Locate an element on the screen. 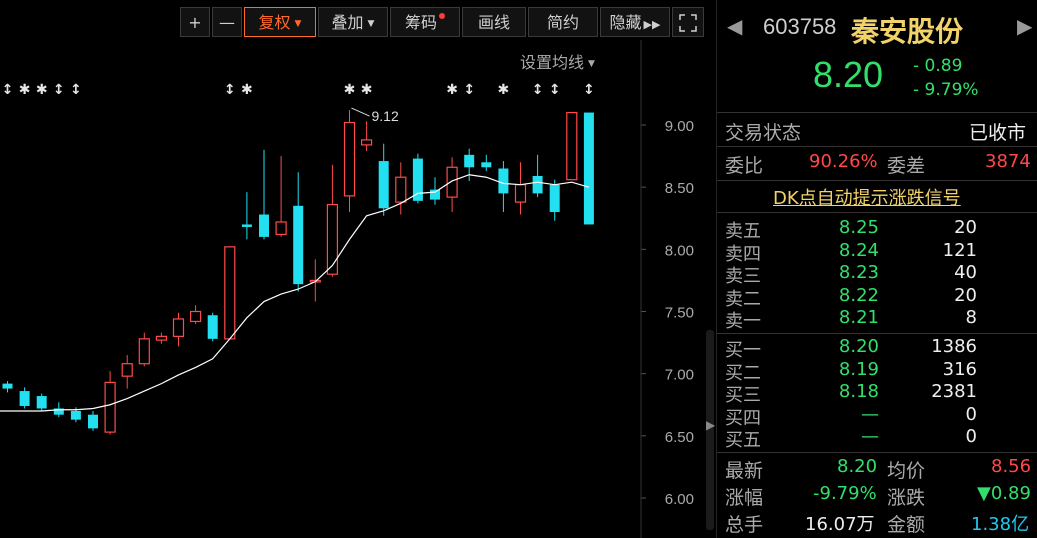  pct-change-value: -9.79% is located at coordinates (845, 493).